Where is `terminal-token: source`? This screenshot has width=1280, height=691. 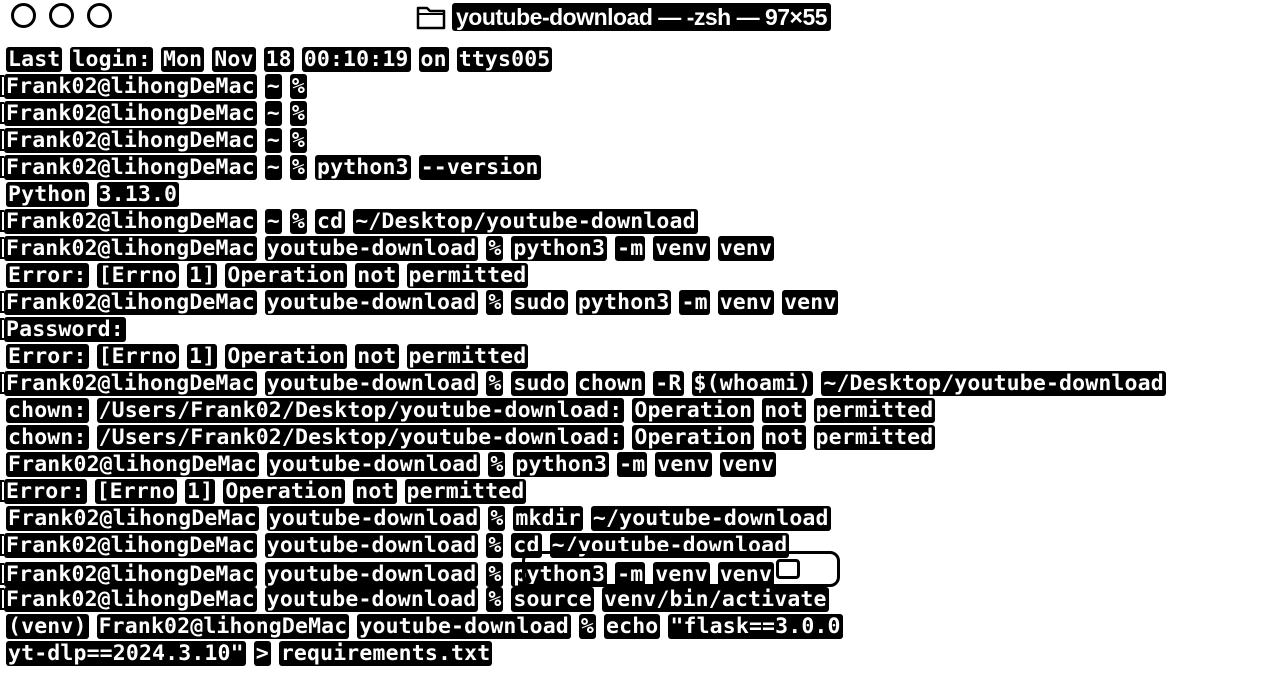 terminal-token: source is located at coordinates (552, 599).